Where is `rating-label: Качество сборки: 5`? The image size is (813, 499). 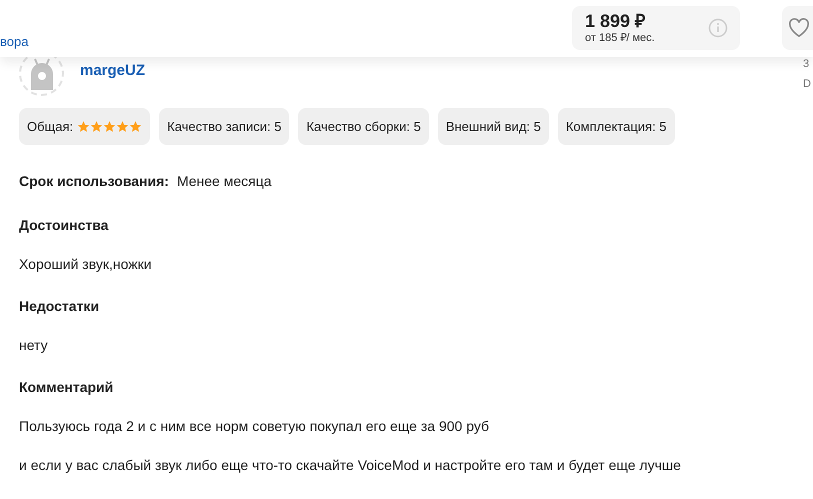
rating-label: Качество сборки: 5 is located at coordinates (363, 127).